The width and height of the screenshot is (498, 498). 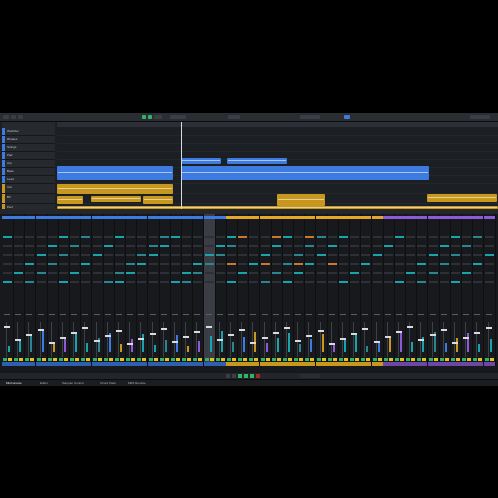 What do you see at coordinates (234, 376) in the screenshot?
I see `forward-icon` at bounding box center [234, 376].